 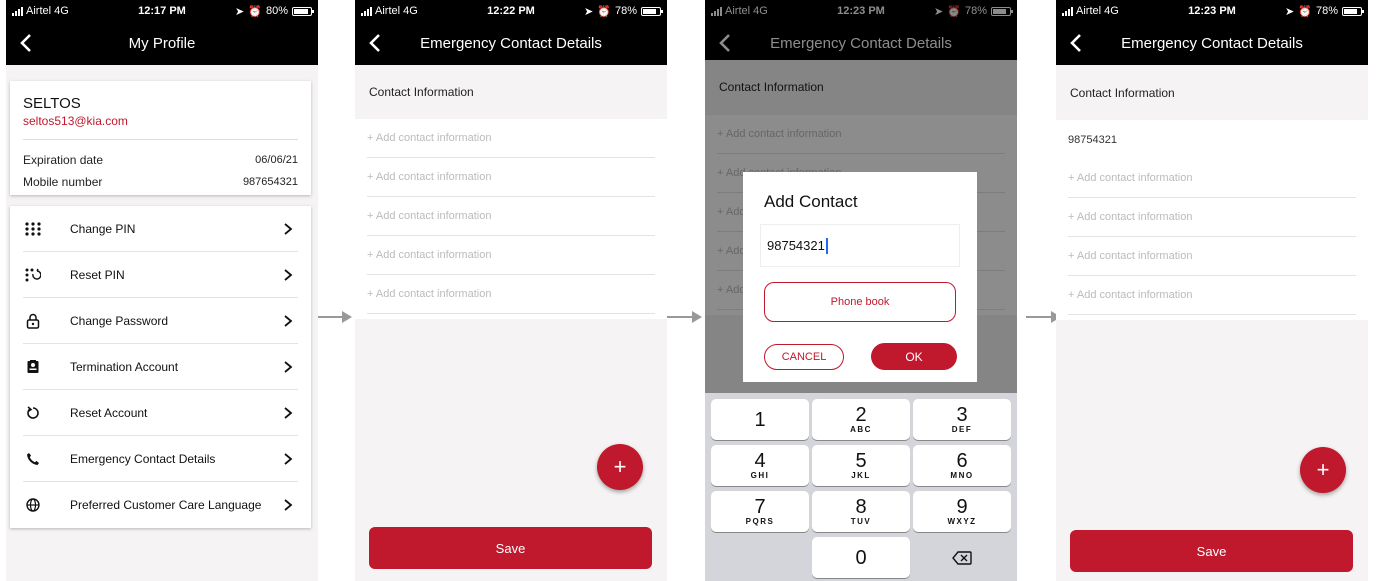 What do you see at coordinates (33, 321) in the screenshot?
I see `lock-icon` at bounding box center [33, 321].